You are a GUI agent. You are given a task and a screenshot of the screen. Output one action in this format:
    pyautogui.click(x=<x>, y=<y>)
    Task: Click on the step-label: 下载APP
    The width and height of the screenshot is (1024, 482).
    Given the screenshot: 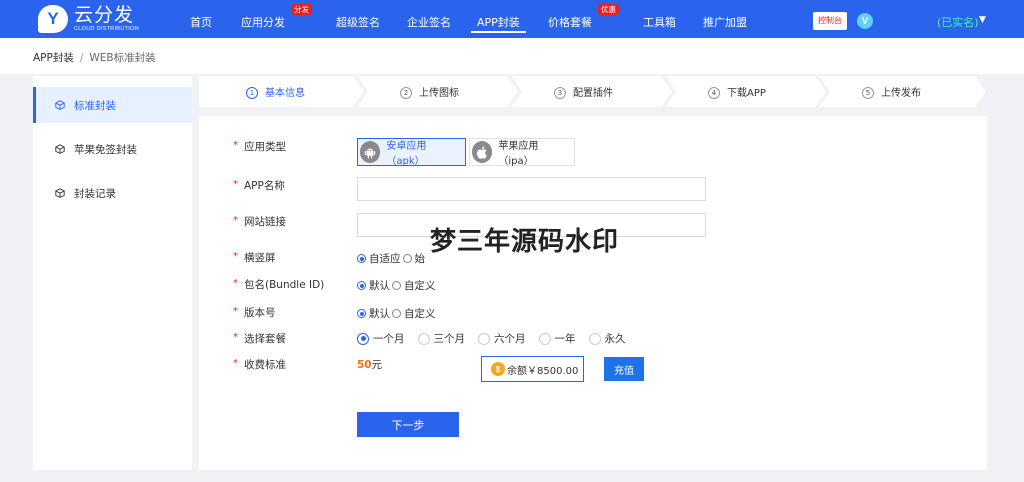 What is the action you would take?
    pyautogui.click(x=746, y=93)
    